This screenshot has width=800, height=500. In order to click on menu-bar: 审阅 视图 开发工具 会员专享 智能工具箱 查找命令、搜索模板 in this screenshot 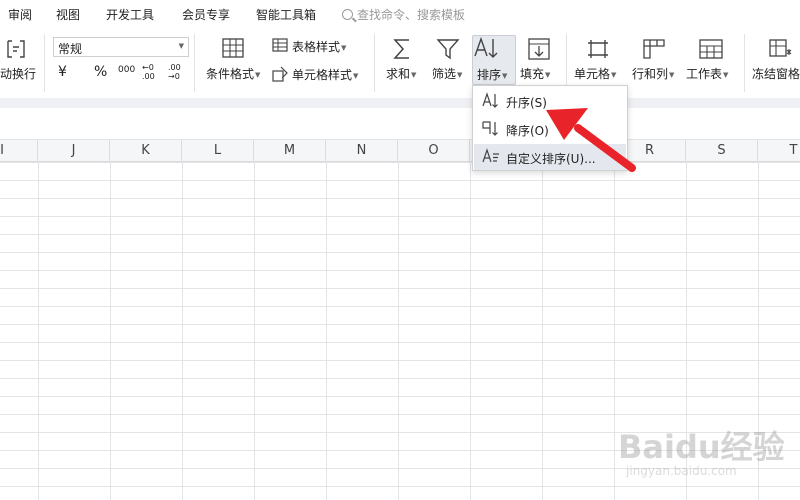, I will do `click(400, 14)`.